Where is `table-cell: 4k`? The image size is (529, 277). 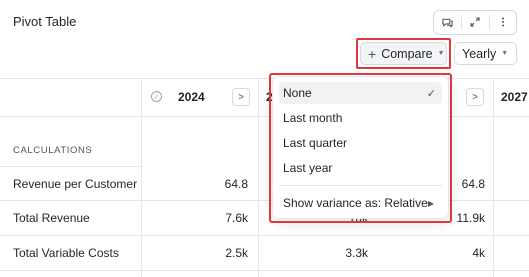 table-cell: 4k is located at coordinates (478, 253).